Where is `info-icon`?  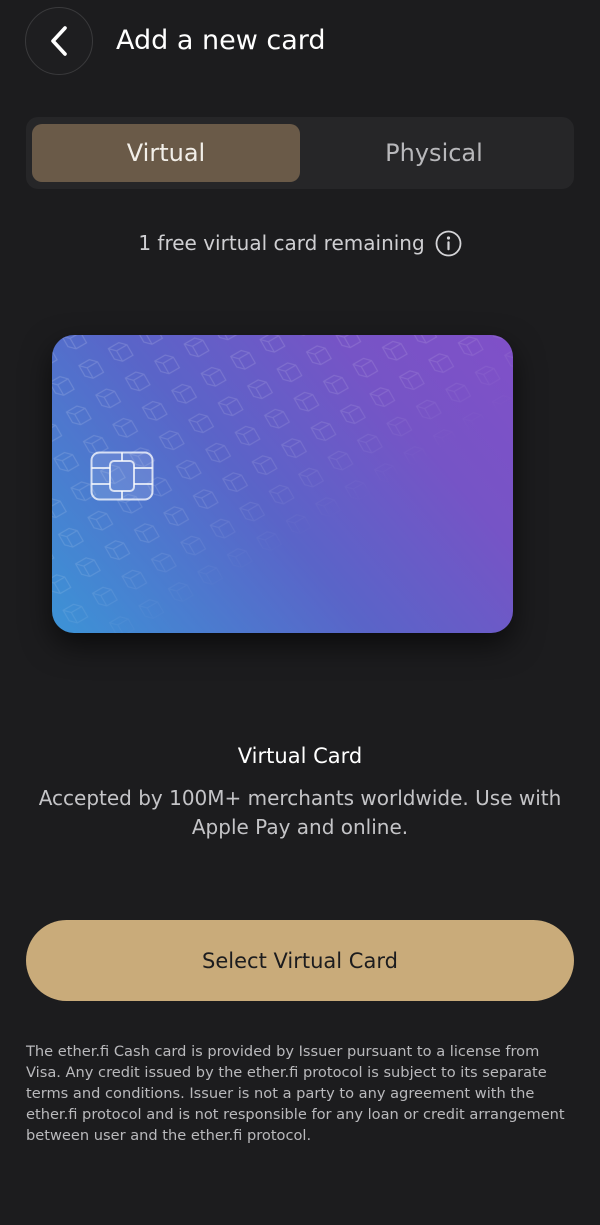
info-icon is located at coordinates (448, 243).